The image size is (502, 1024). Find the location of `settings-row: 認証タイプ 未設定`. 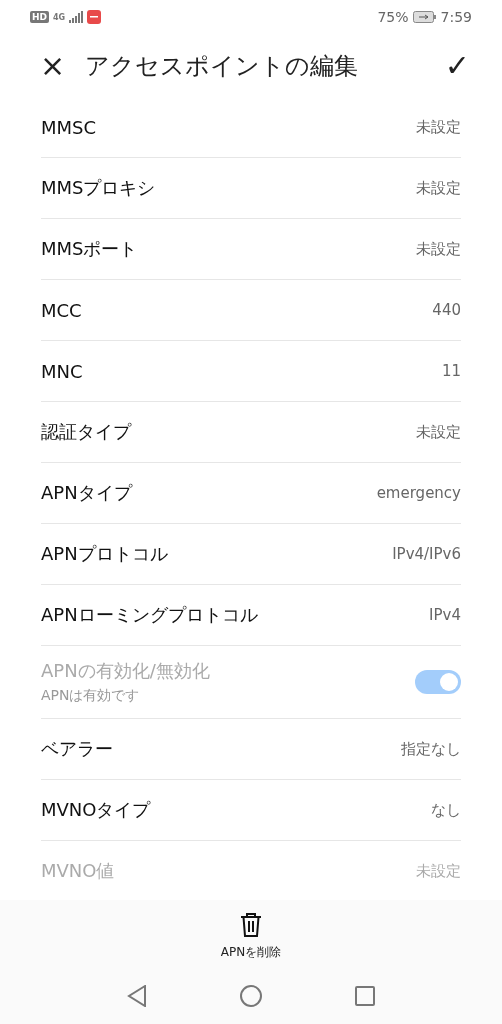

settings-row: 認証タイプ 未設定 is located at coordinates (251, 432).